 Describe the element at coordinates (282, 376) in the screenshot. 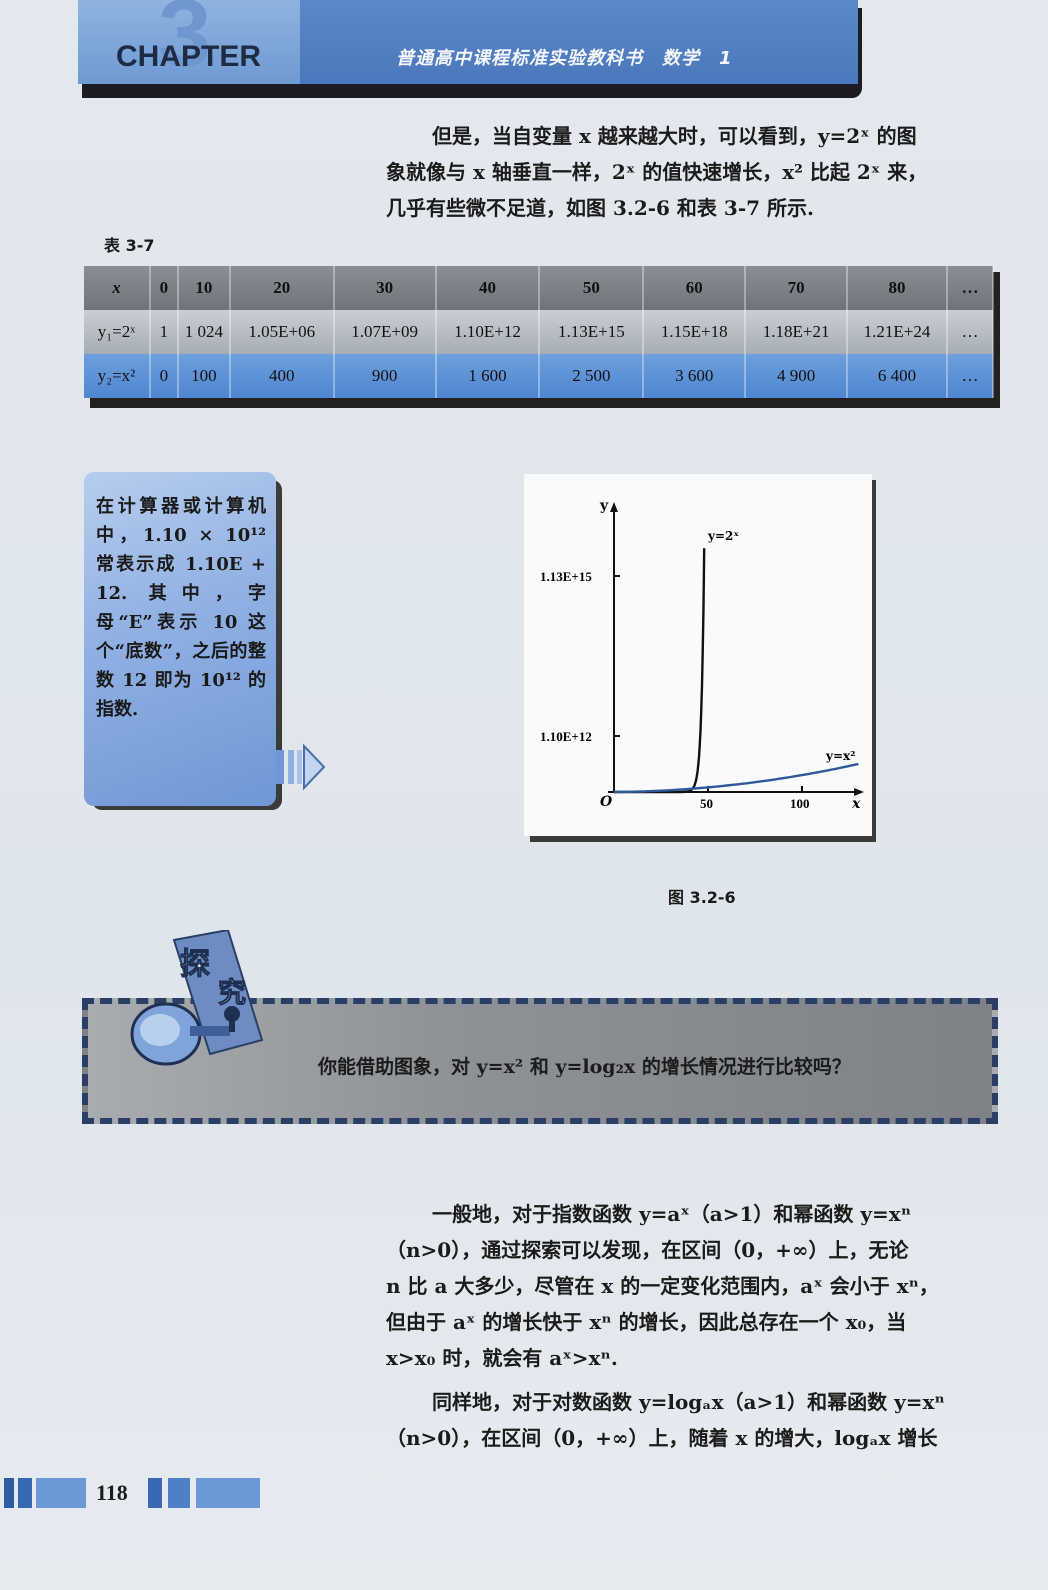

I see `table-cell: 400` at that location.